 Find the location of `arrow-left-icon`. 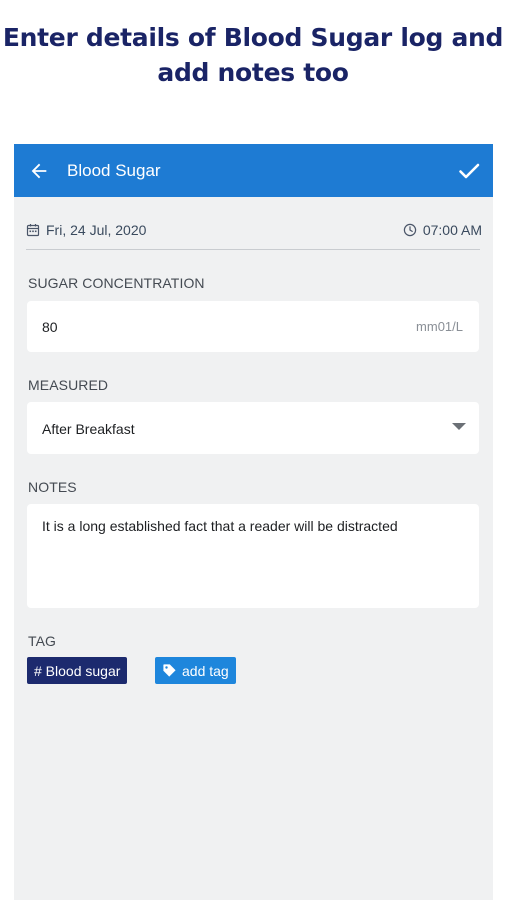

arrow-left-icon is located at coordinates (39, 171).